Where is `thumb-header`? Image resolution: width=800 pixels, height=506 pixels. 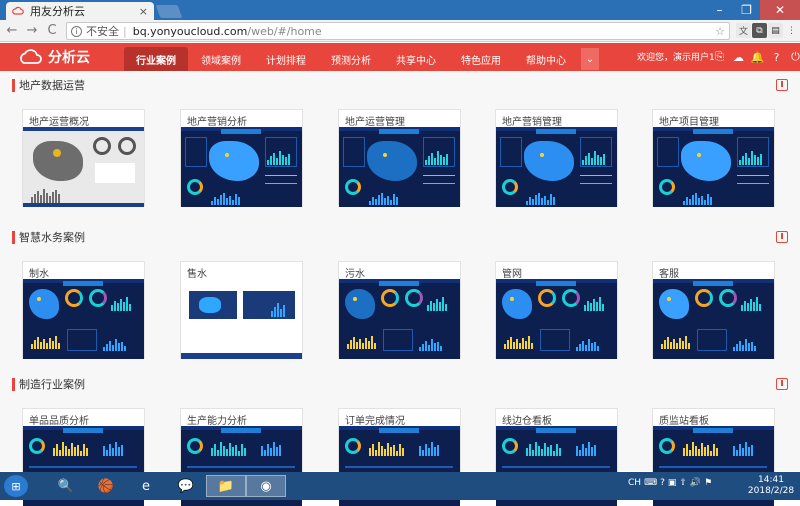
thumb-header is located at coordinates (83, 129).